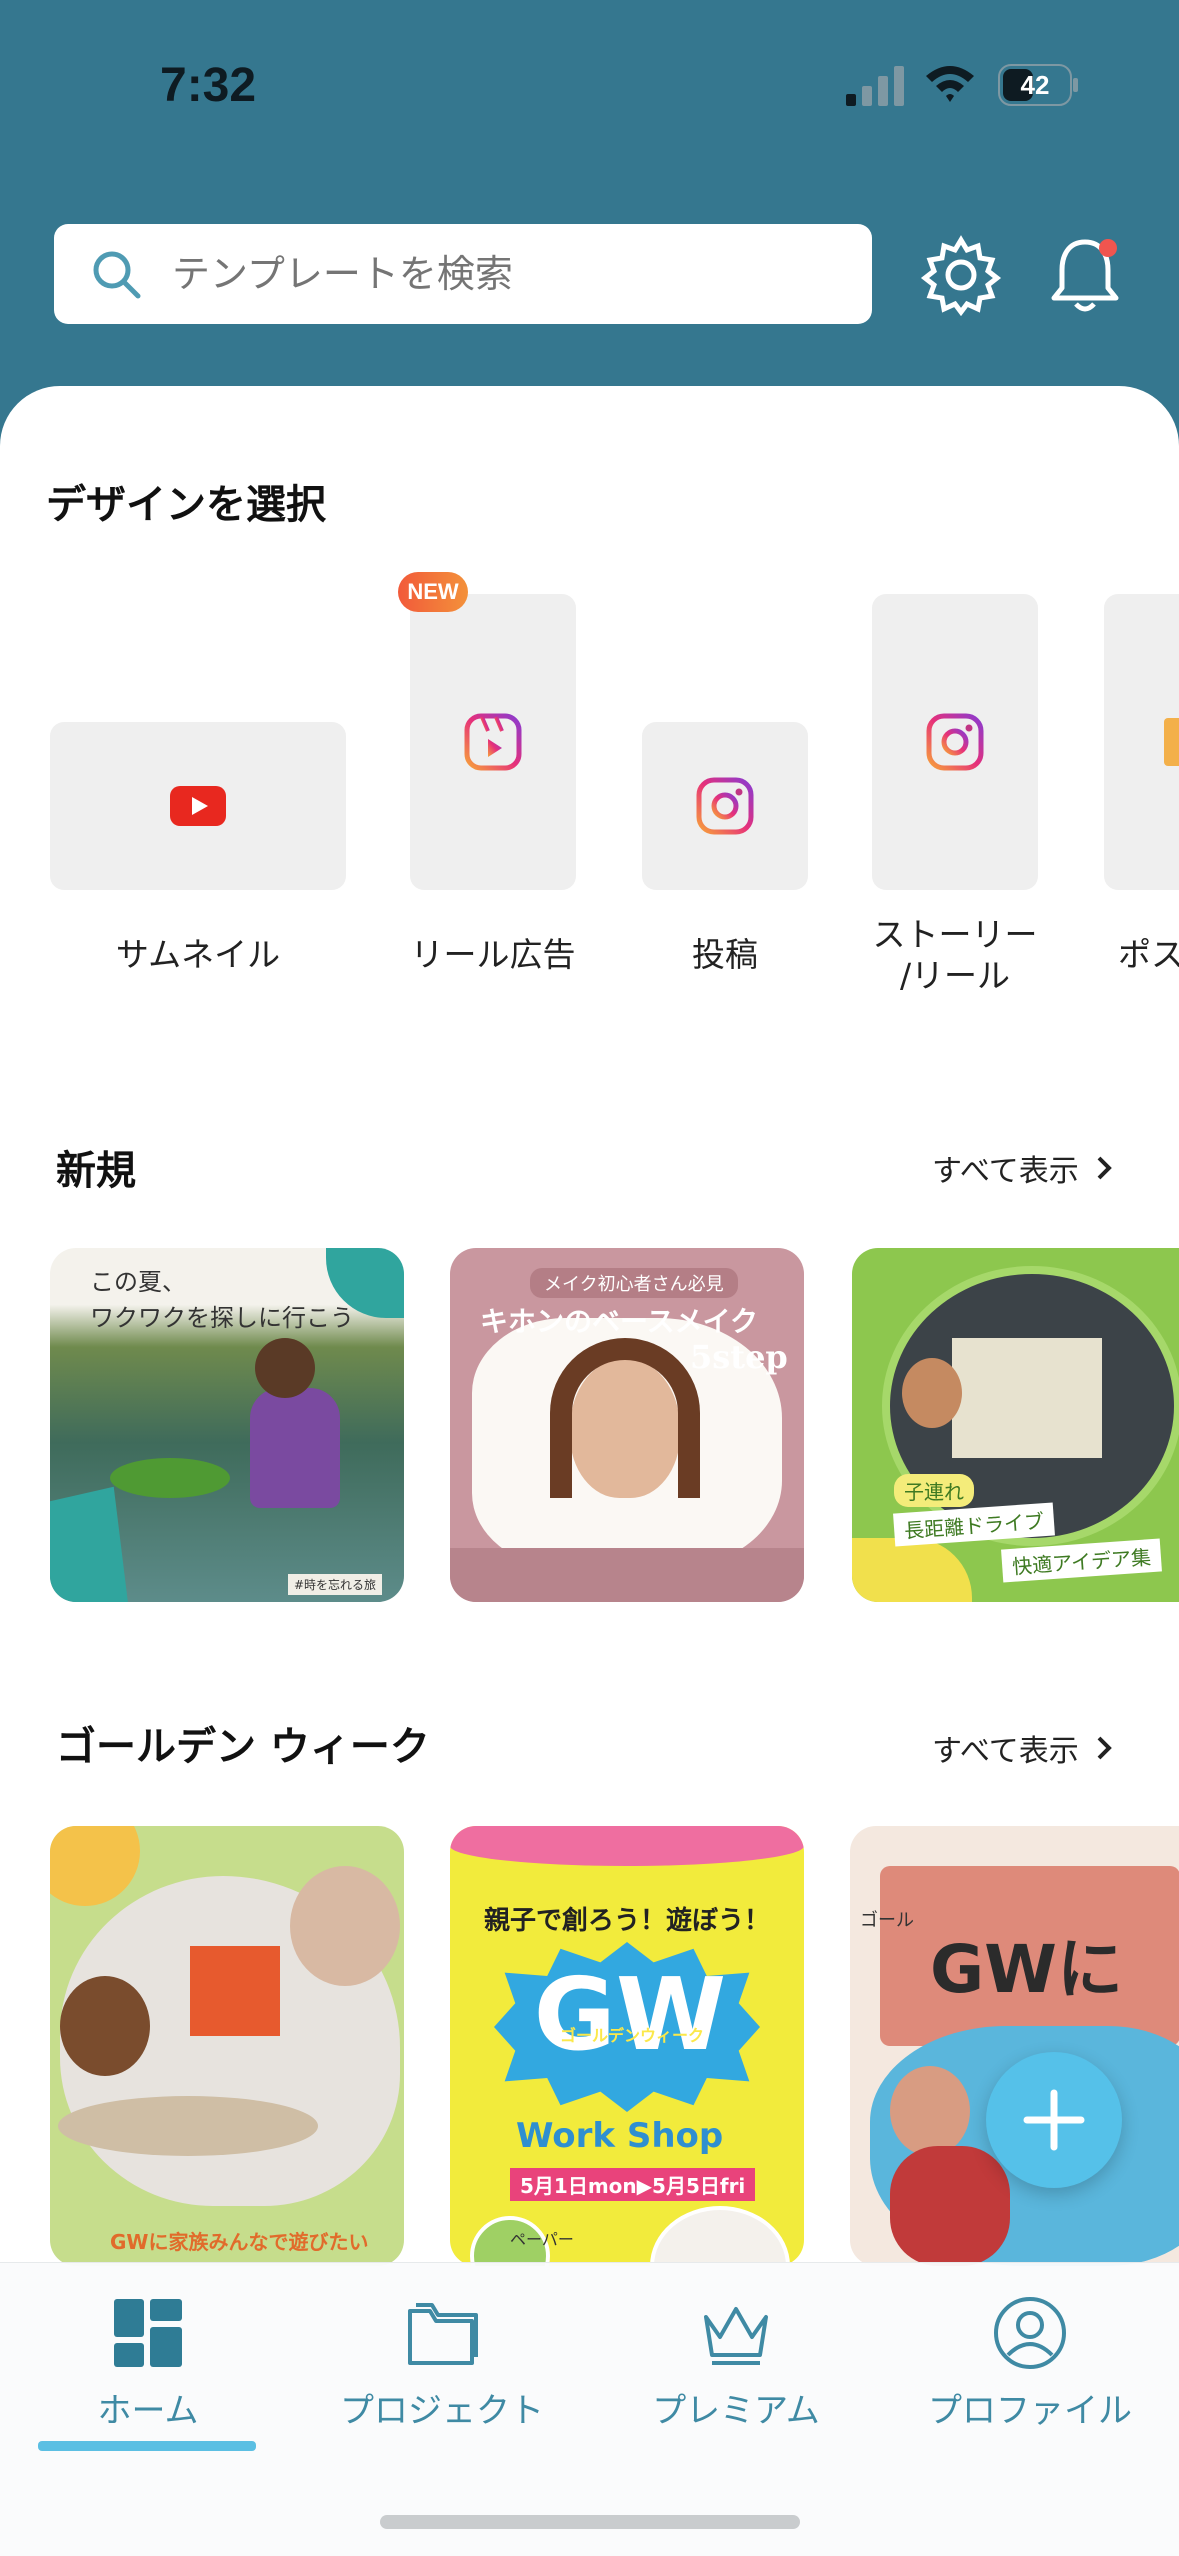 This screenshot has height=2556, width=1179. What do you see at coordinates (243, 1747) in the screenshot?
I see `gw-section-title: ゴールデン ウィーク` at bounding box center [243, 1747].